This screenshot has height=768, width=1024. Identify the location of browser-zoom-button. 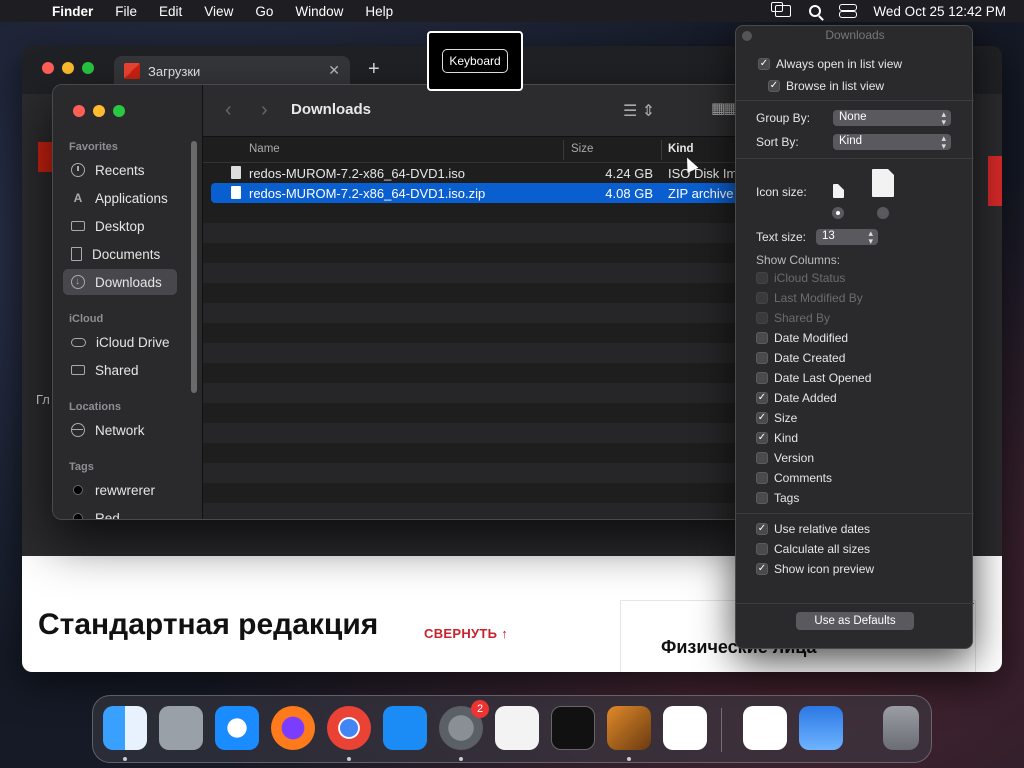
(88, 68).